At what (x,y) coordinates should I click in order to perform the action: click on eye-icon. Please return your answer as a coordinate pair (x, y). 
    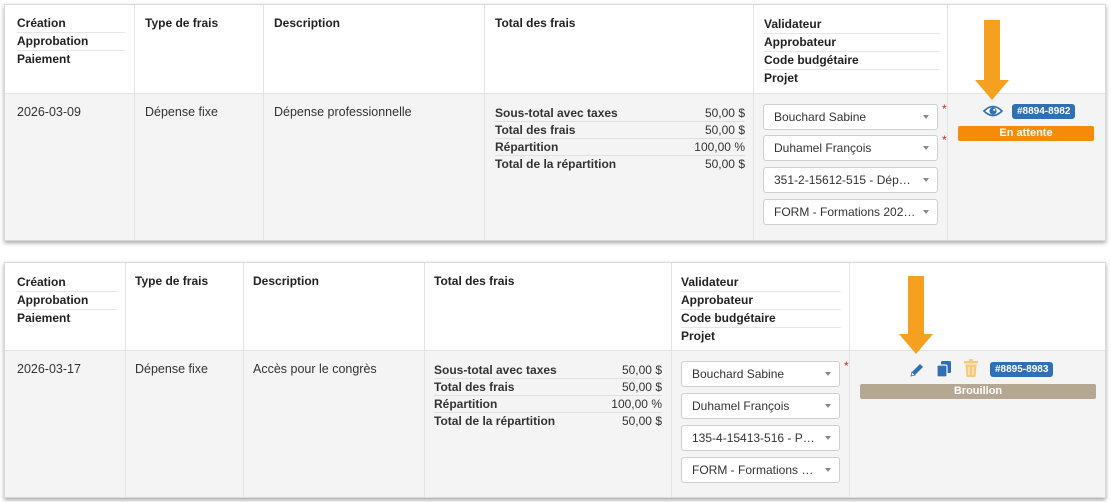
    Looking at the image, I should click on (993, 111).